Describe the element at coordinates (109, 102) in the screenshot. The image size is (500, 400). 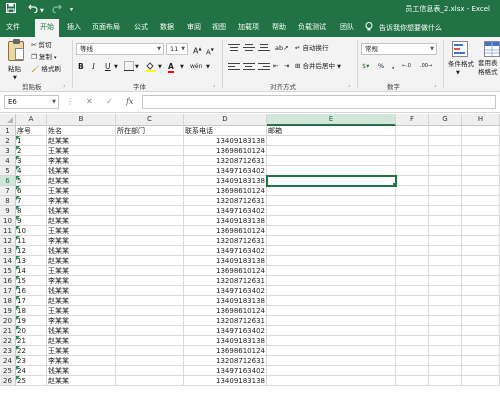
I see `enter-icon: ✓` at that location.